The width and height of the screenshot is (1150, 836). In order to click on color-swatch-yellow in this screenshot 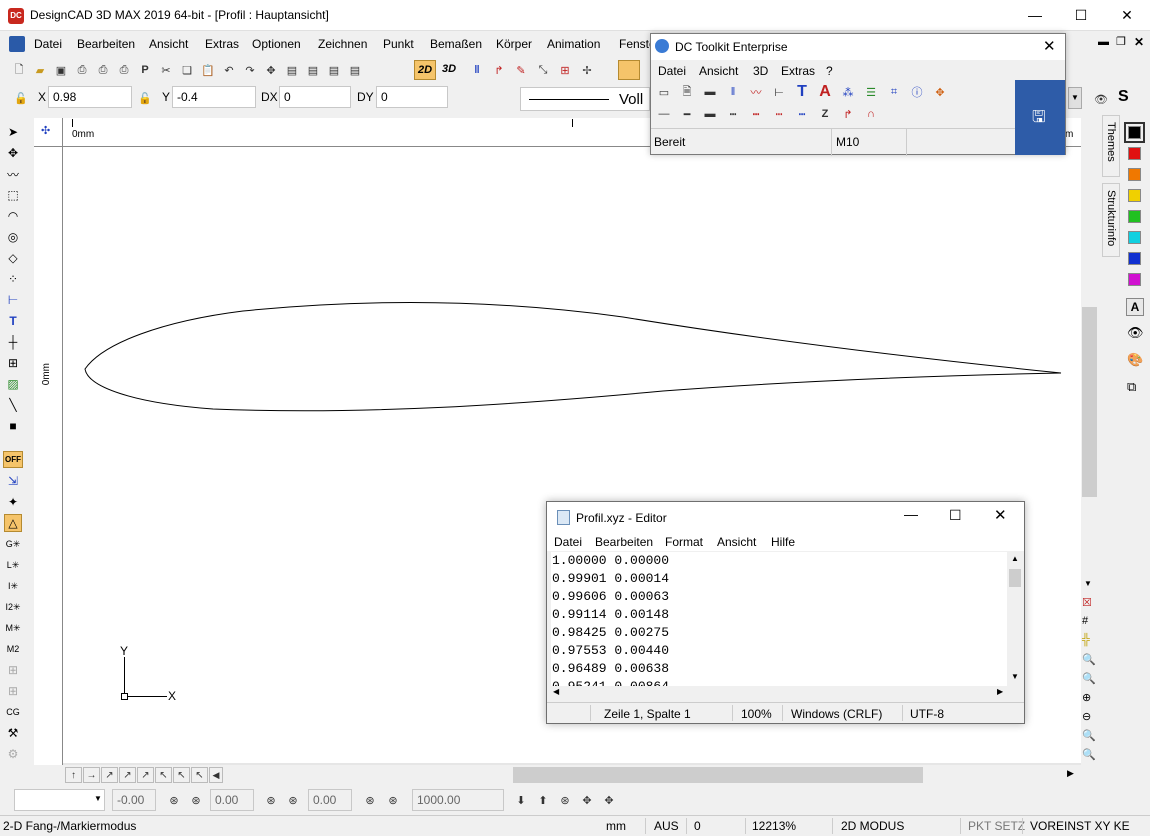, I will do `click(1134, 195)`.